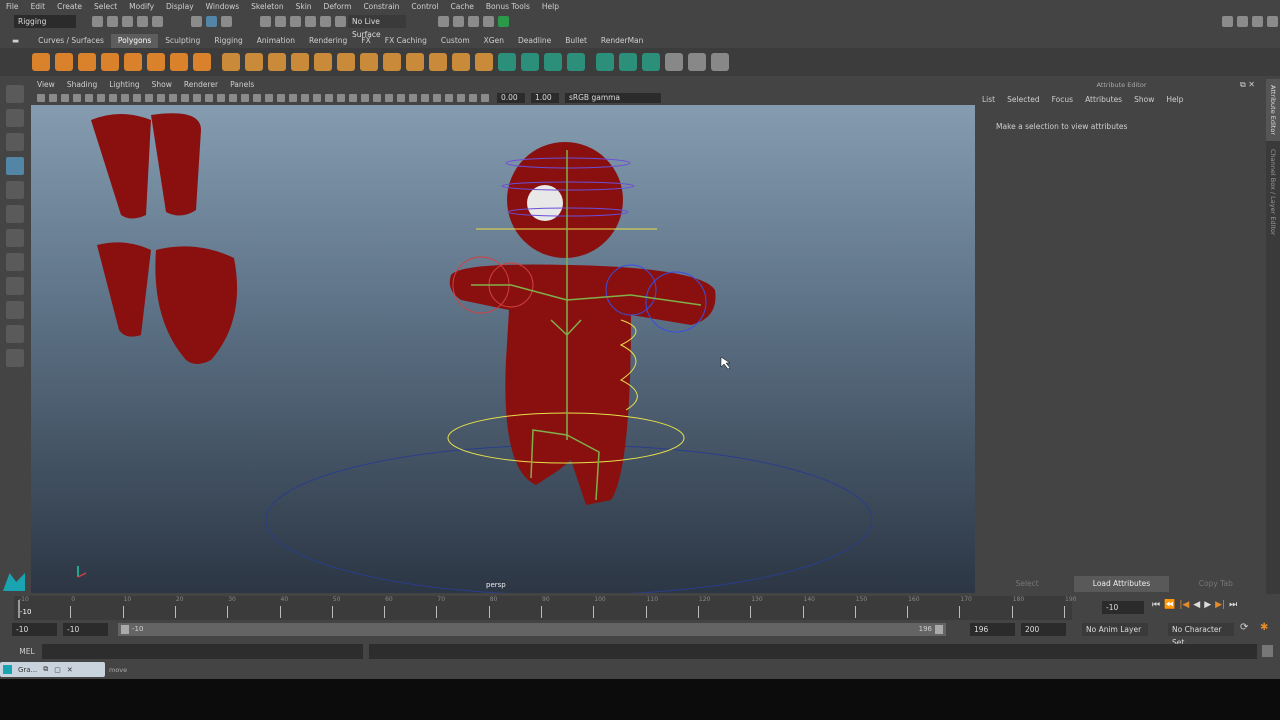 The height and width of the screenshot is (720, 1280). What do you see at coordinates (328, 41) in the screenshot?
I see `shelf-tab-rendering: Rendering` at bounding box center [328, 41].